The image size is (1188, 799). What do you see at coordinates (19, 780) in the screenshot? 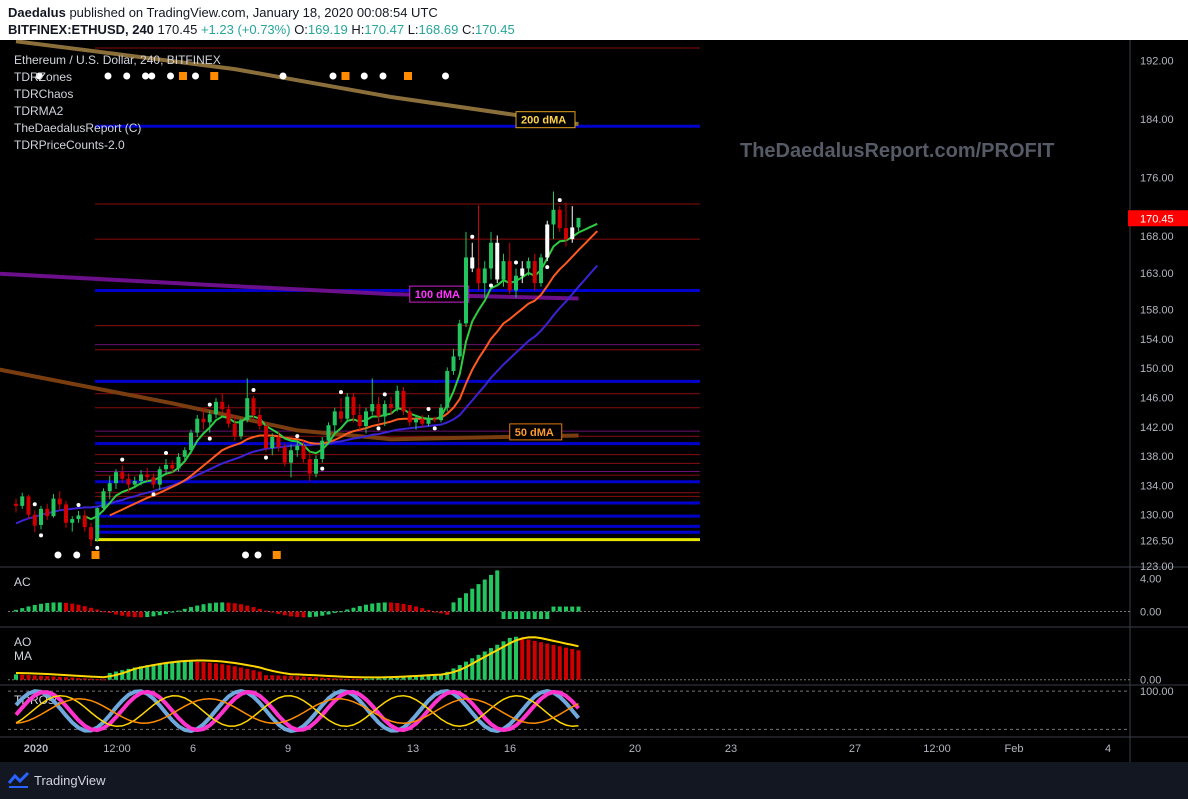
I see `tradingview-logo-icon` at bounding box center [19, 780].